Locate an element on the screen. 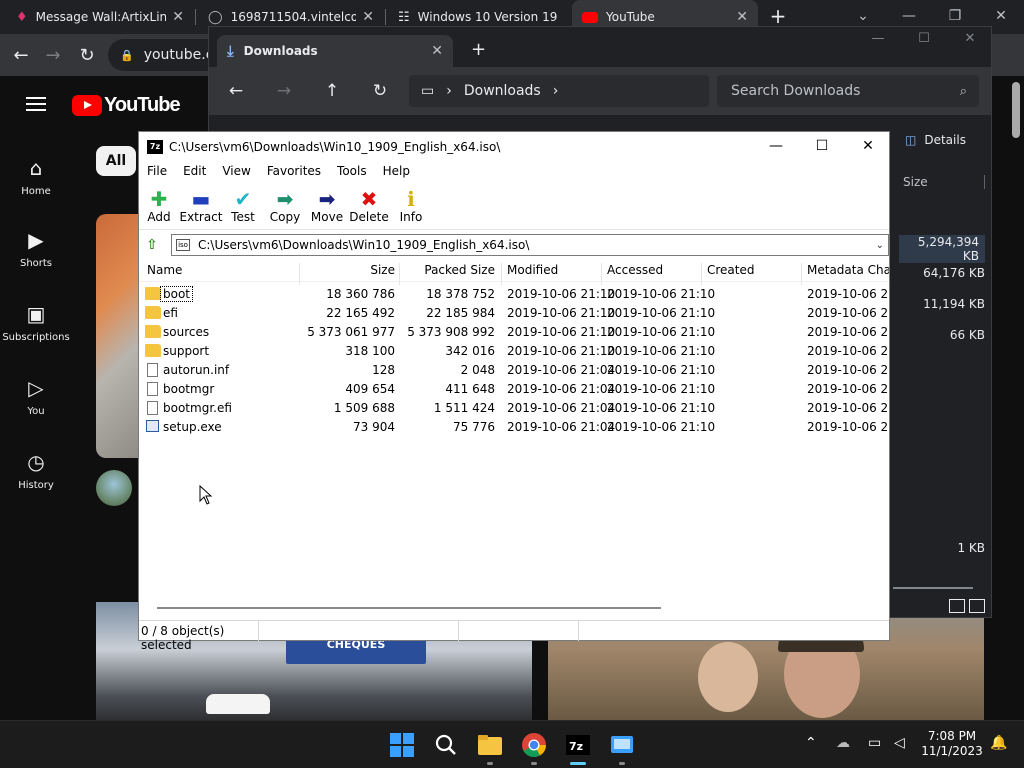 The image size is (1024, 768). file-explorer-button is located at coordinates (490, 748).